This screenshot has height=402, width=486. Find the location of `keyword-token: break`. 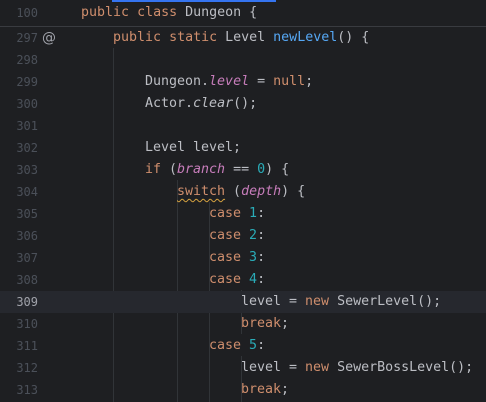

keyword-token: break is located at coordinates (261, 323).